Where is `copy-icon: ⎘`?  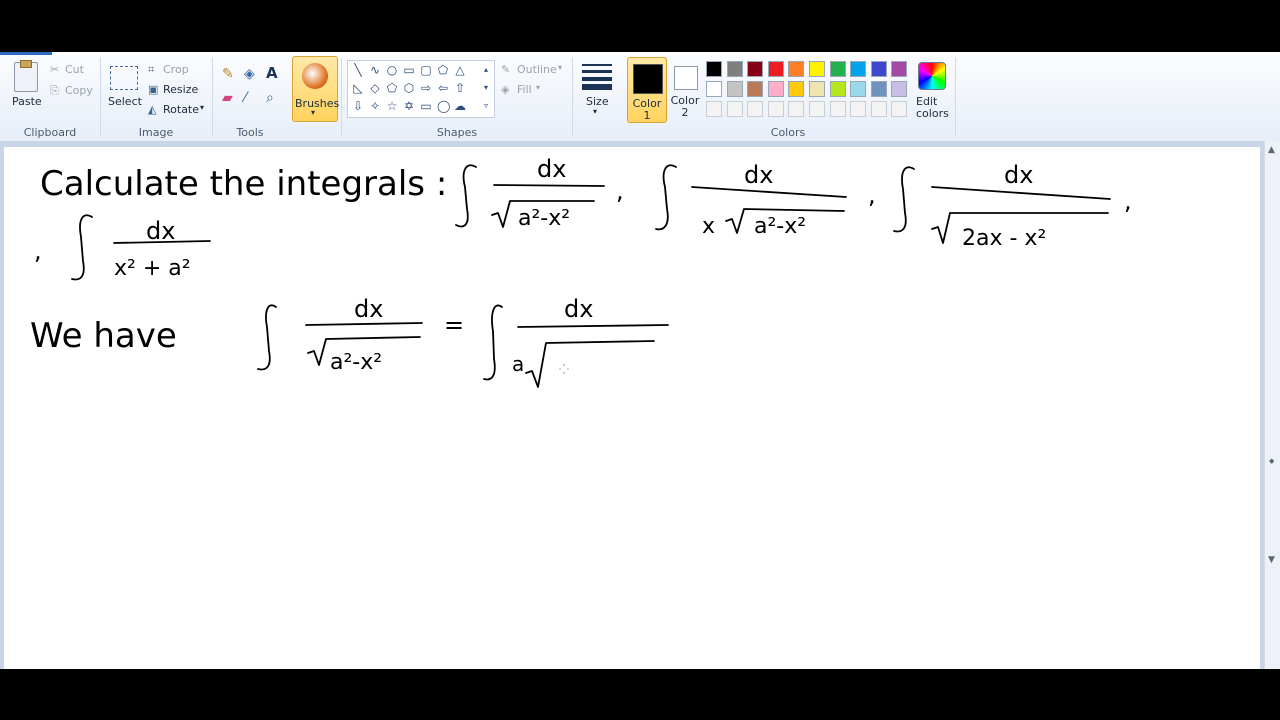 copy-icon: ⎘ is located at coordinates (54, 91).